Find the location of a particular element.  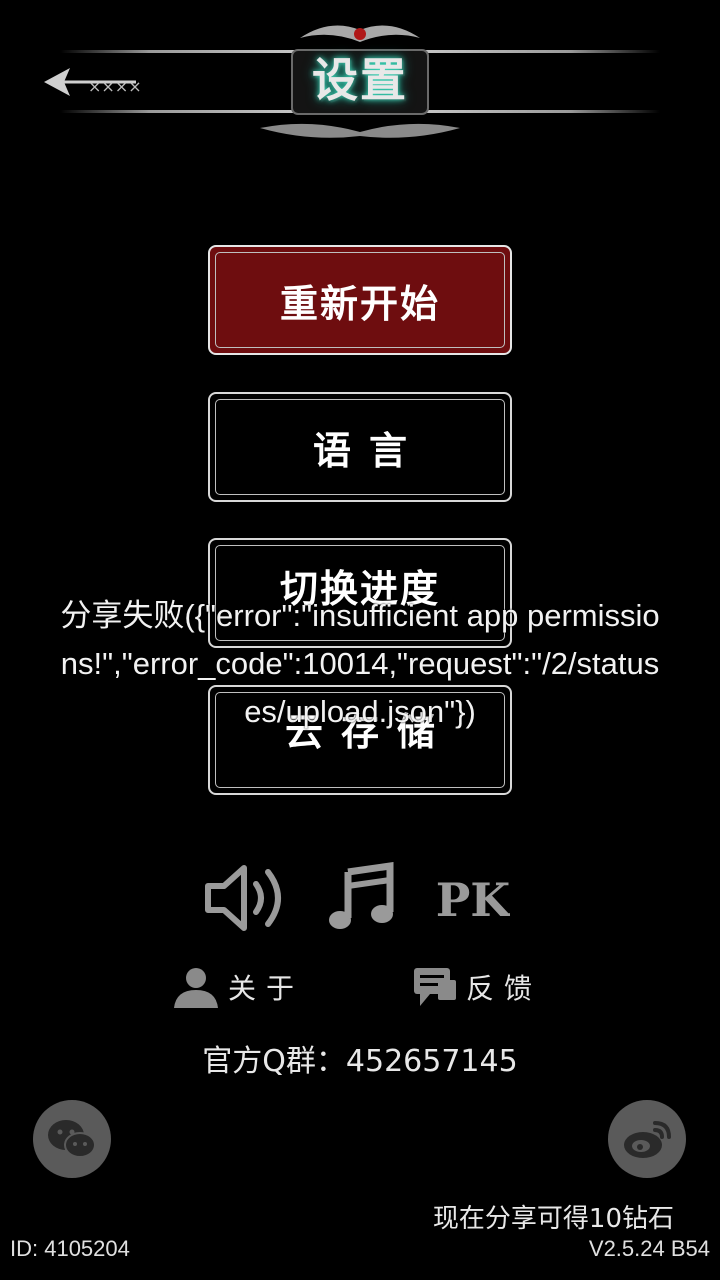

version-label: V2.5.24 B54 is located at coordinates (649, 1248).